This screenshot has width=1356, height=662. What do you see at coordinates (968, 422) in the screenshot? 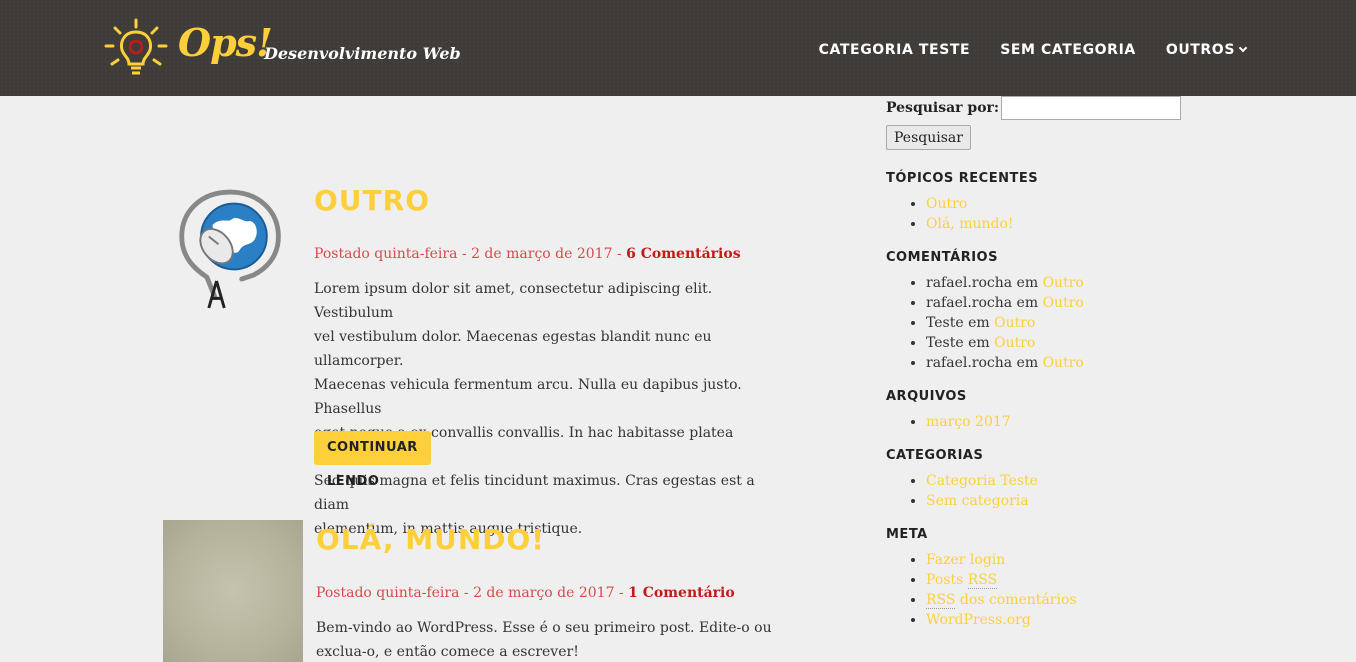
I see `archive-link: março 2017` at bounding box center [968, 422].